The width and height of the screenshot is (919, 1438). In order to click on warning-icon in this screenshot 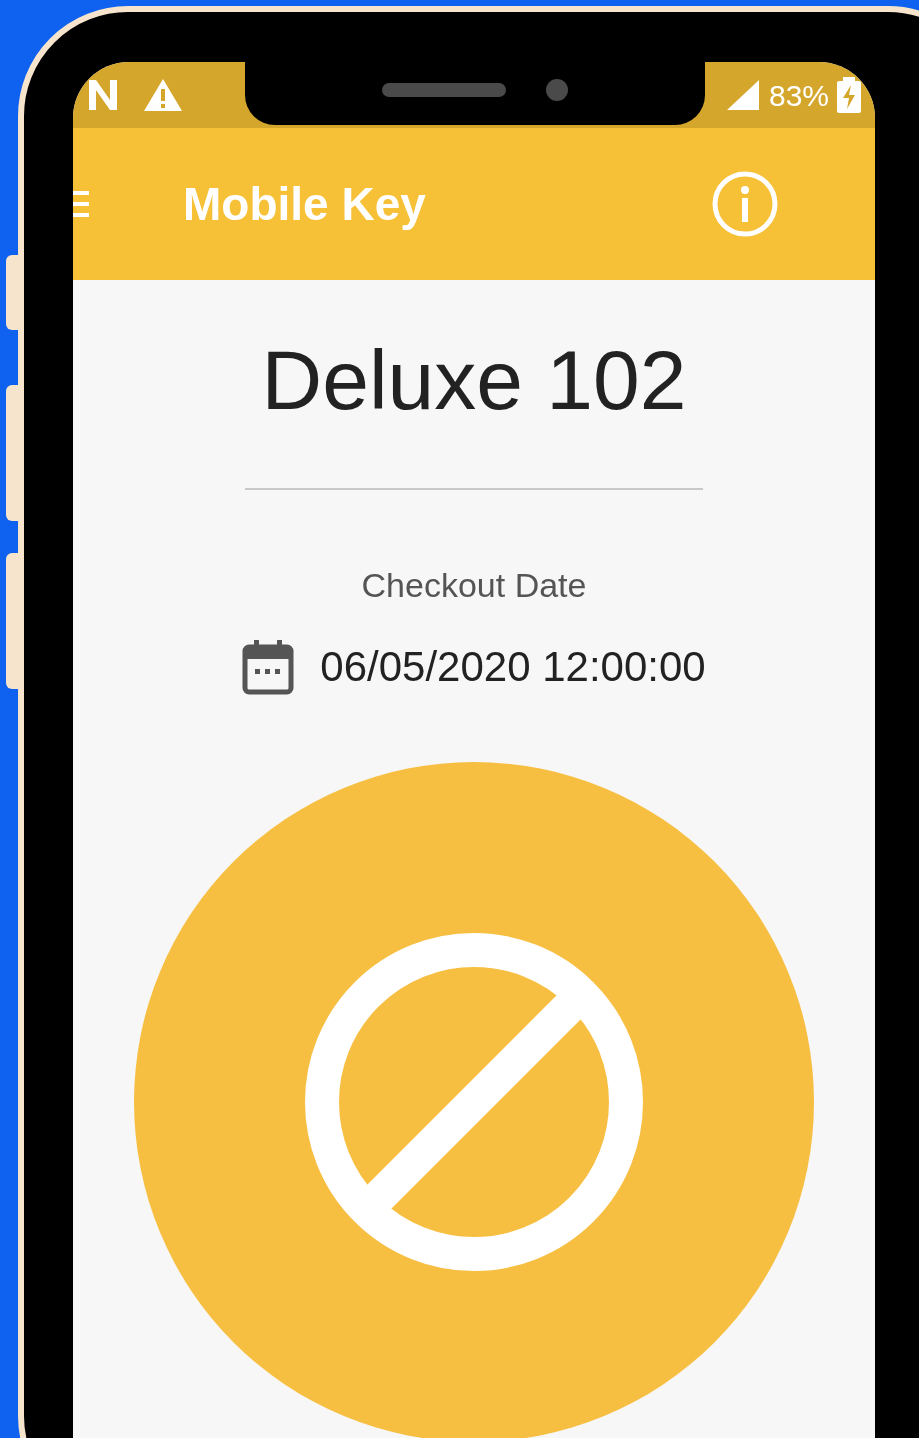, I will do `click(163, 95)`.